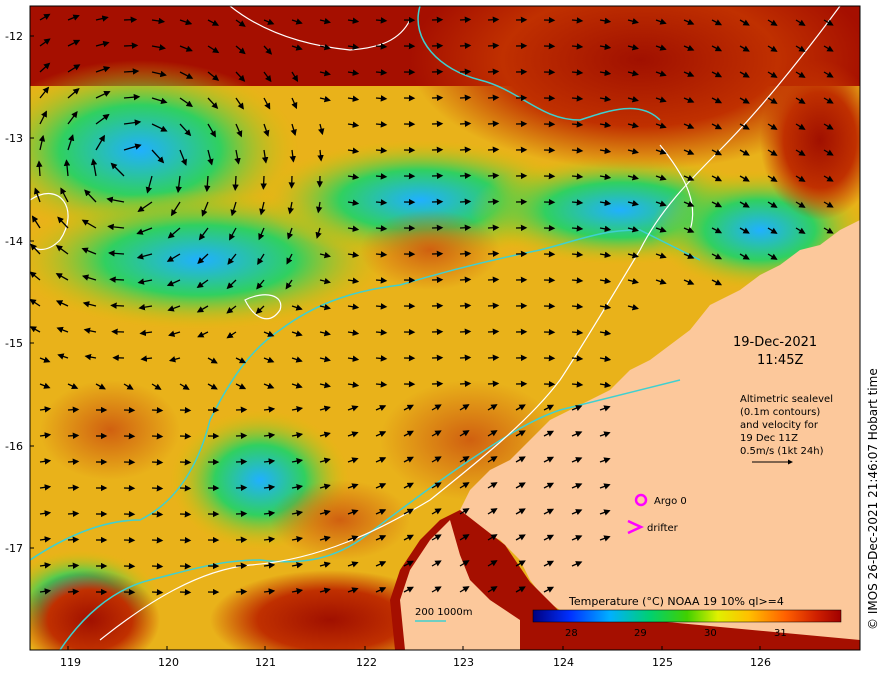 This screenshot has height=680, width=880. What do you see at coordinates (70, 662) in the screenshot?
I see `lon-tick: 119` at bounding box center [70, 662].